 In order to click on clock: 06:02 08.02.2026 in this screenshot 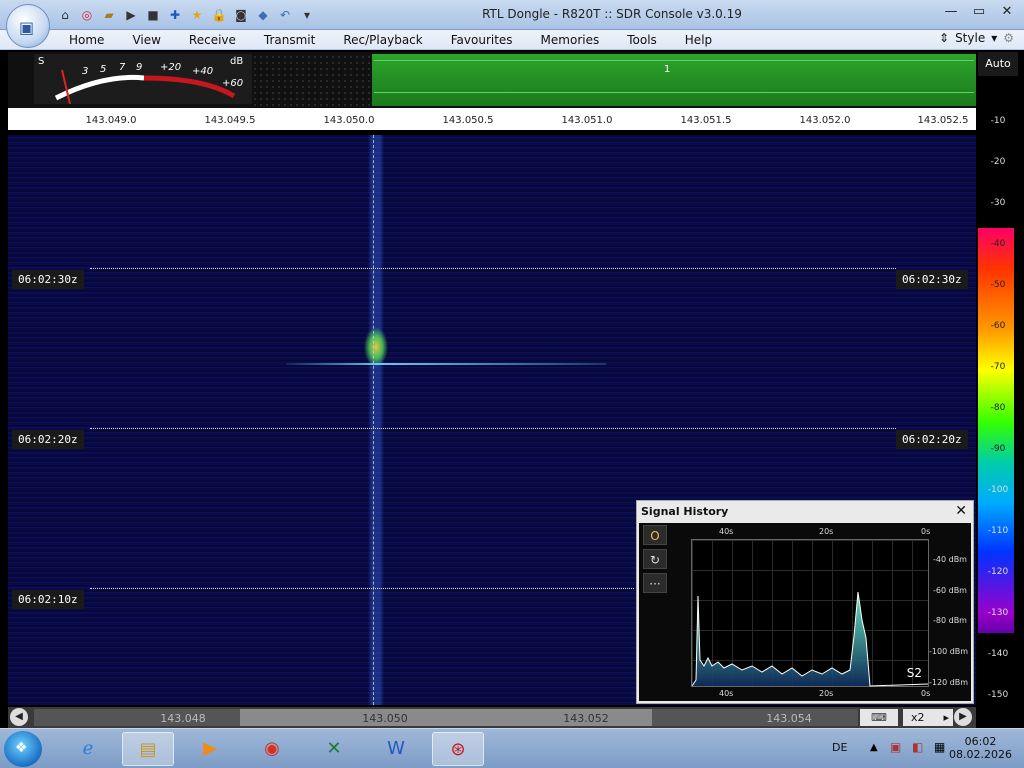, I will do `click(980, 748)`.